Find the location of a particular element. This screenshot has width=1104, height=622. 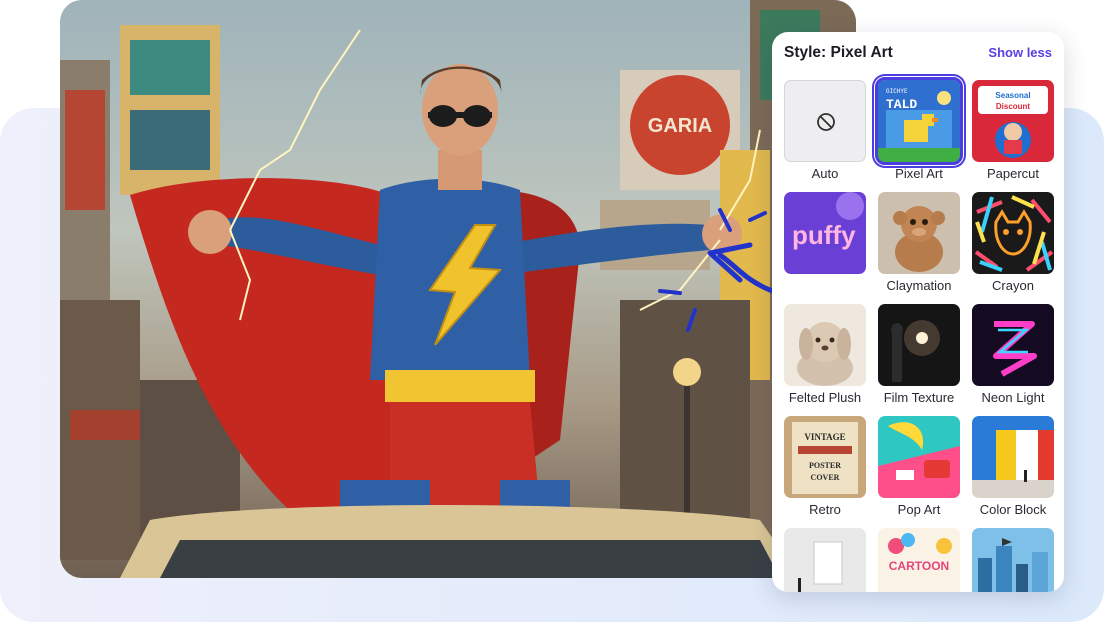

papercut-thumbnail: Seasonal Discount is located at coordinates (1013, 121).